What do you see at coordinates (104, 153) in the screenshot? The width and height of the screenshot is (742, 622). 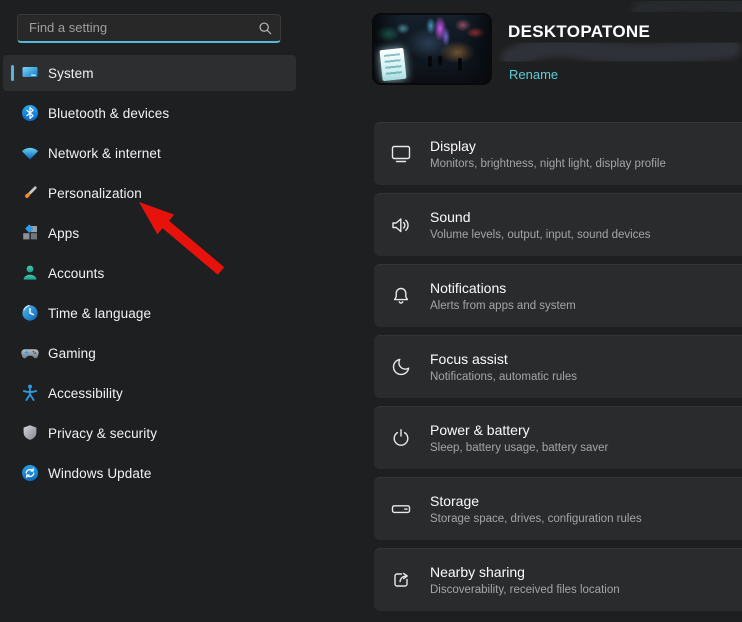 I see `sidebar-item-label: Network & internet` at bounding box center [104, 153].